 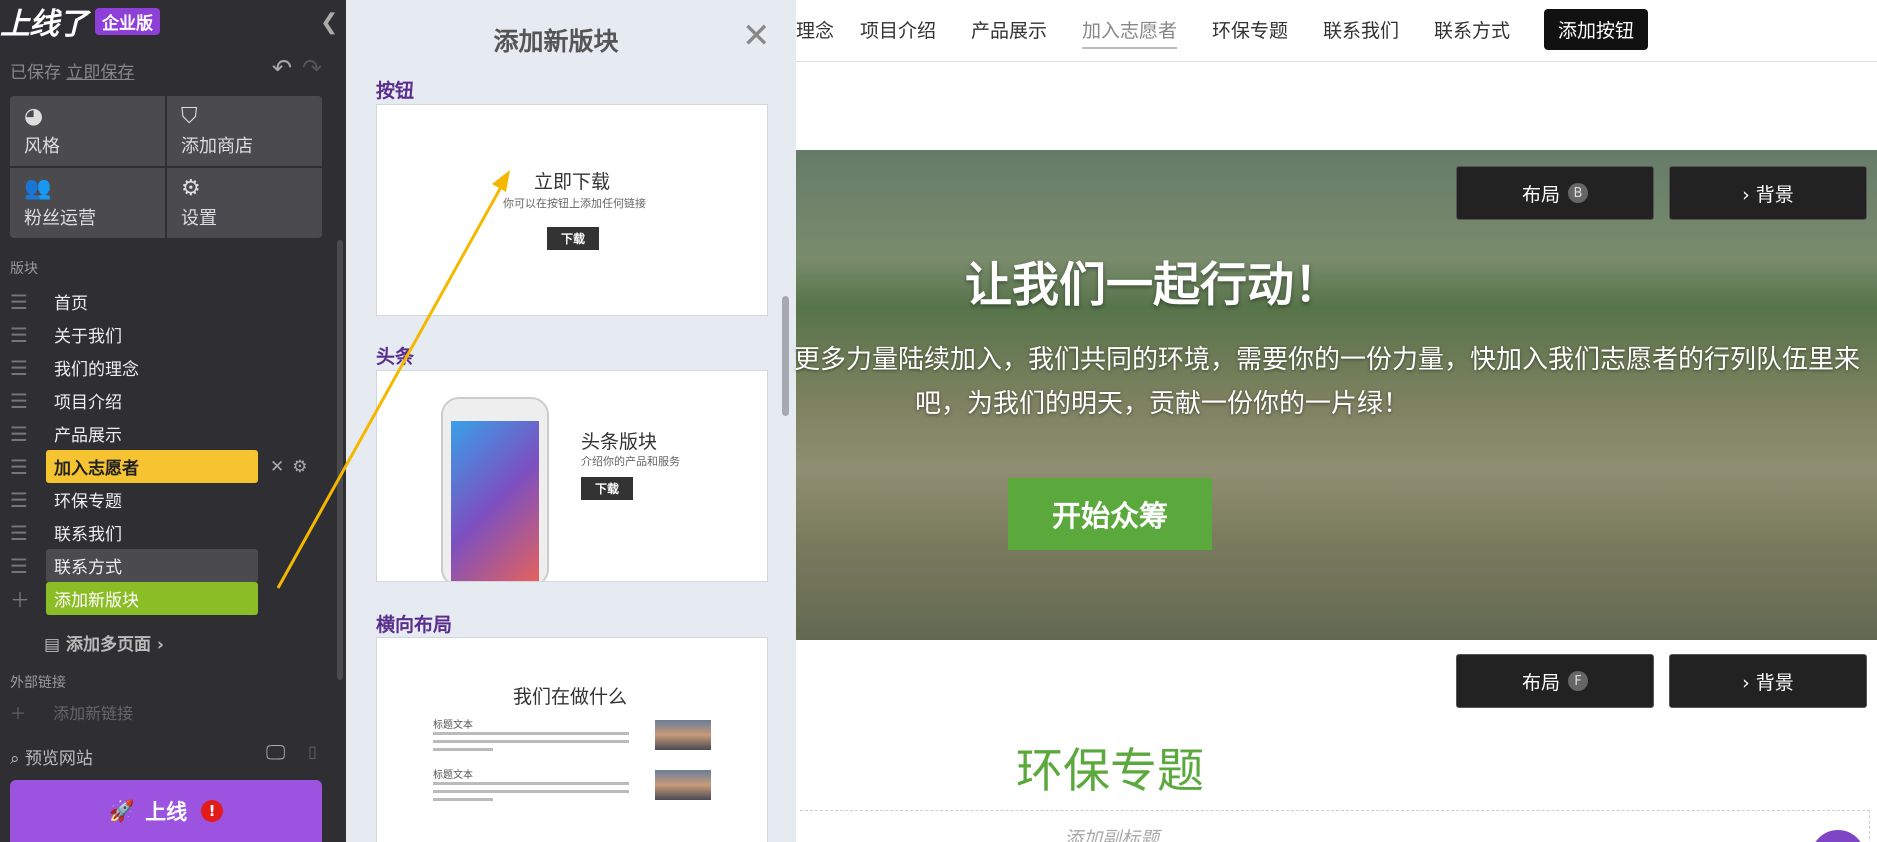 I want to click on section-title: 环保专题, so click(x=1110, y=766).